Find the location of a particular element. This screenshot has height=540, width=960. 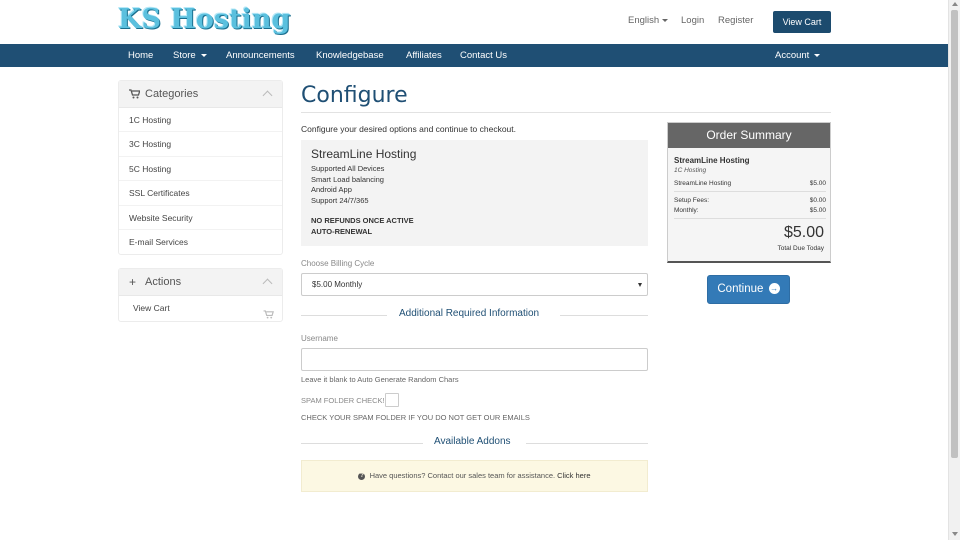

category-5c-hosting: 5C Hosting is located at coordinates (200, 169).